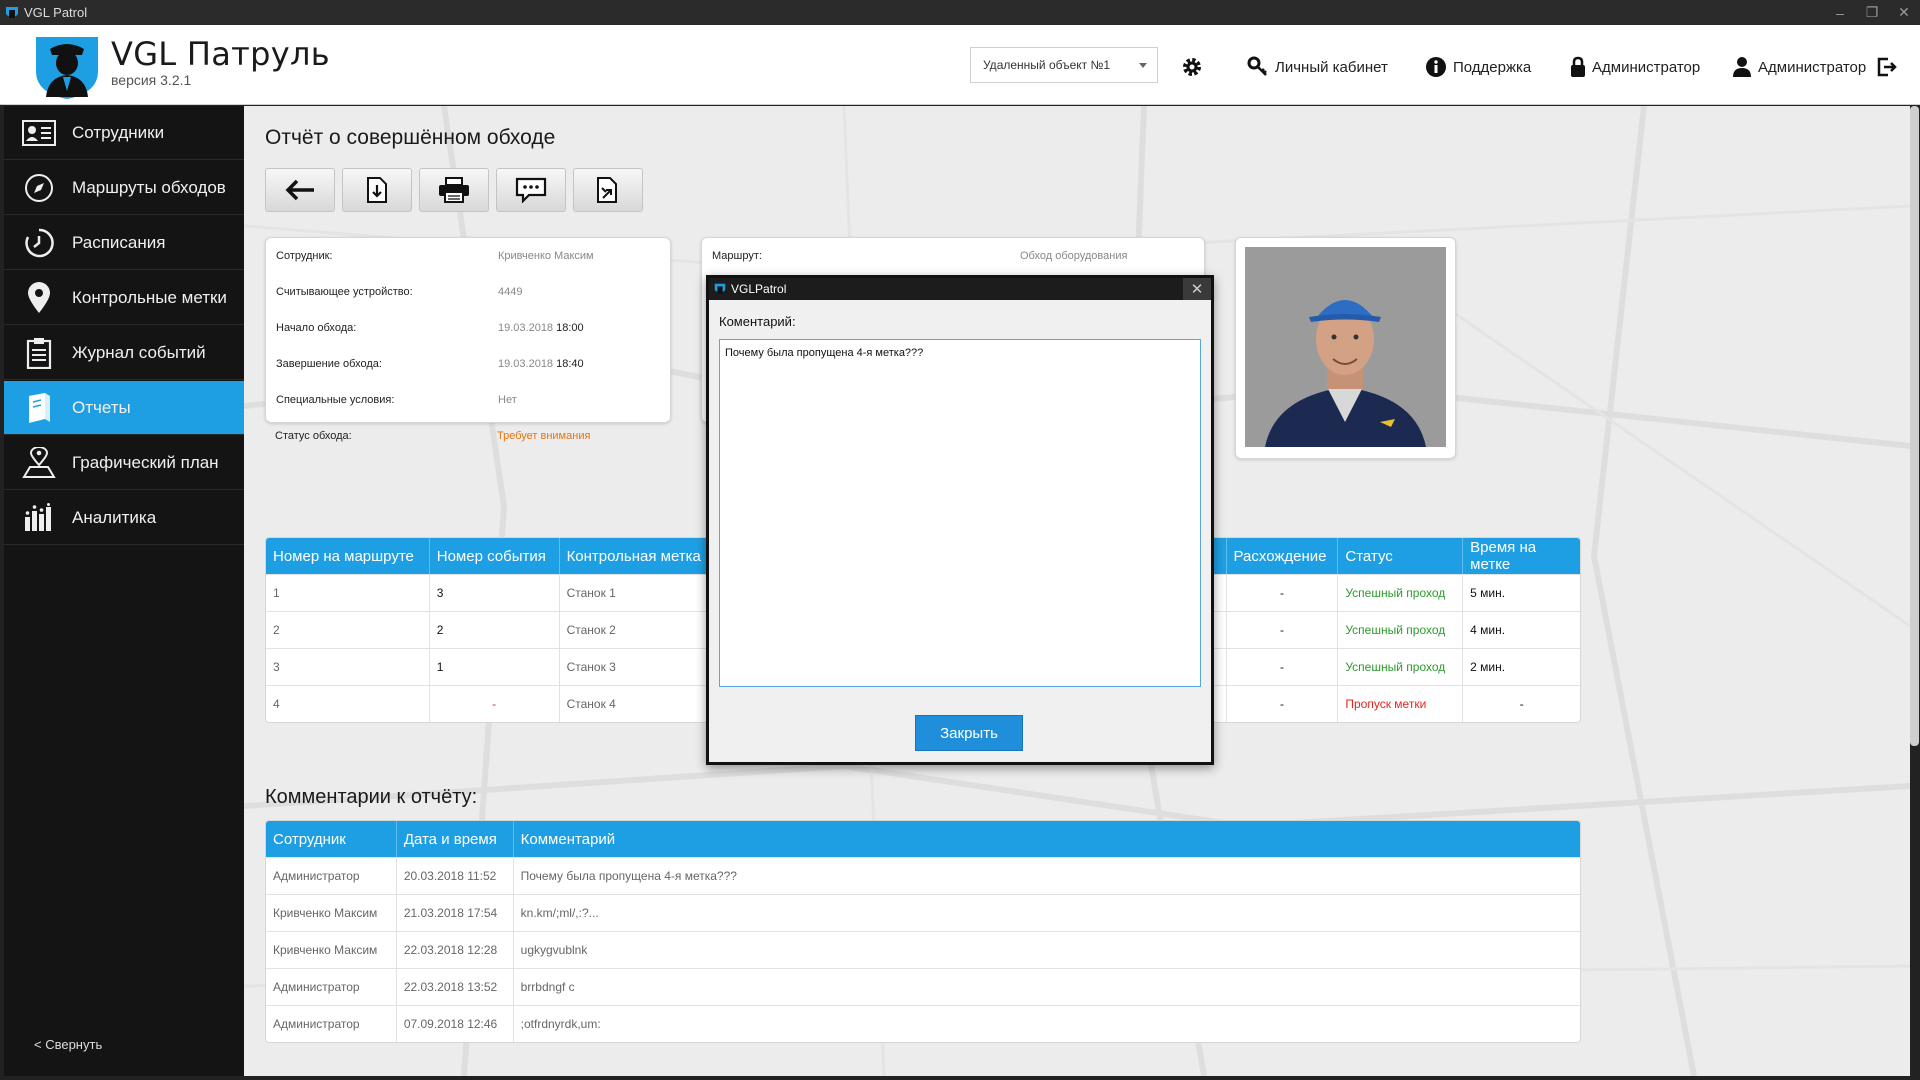 The height and width of the screenshot is (1080, 1920). Describe the element at coordinates (1872, 12) in the screenshot. I see `maximize-button: ❐` at that location.